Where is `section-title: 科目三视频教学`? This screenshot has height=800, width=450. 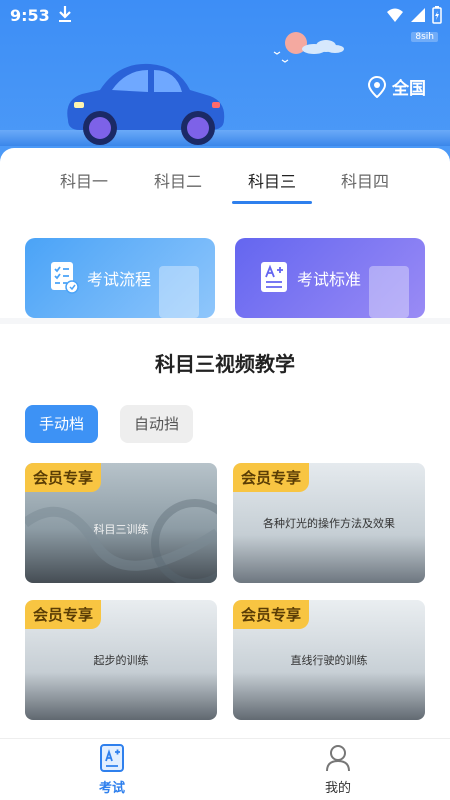
section-title: 科目三视频教学 is located at coordinates (225, 364).